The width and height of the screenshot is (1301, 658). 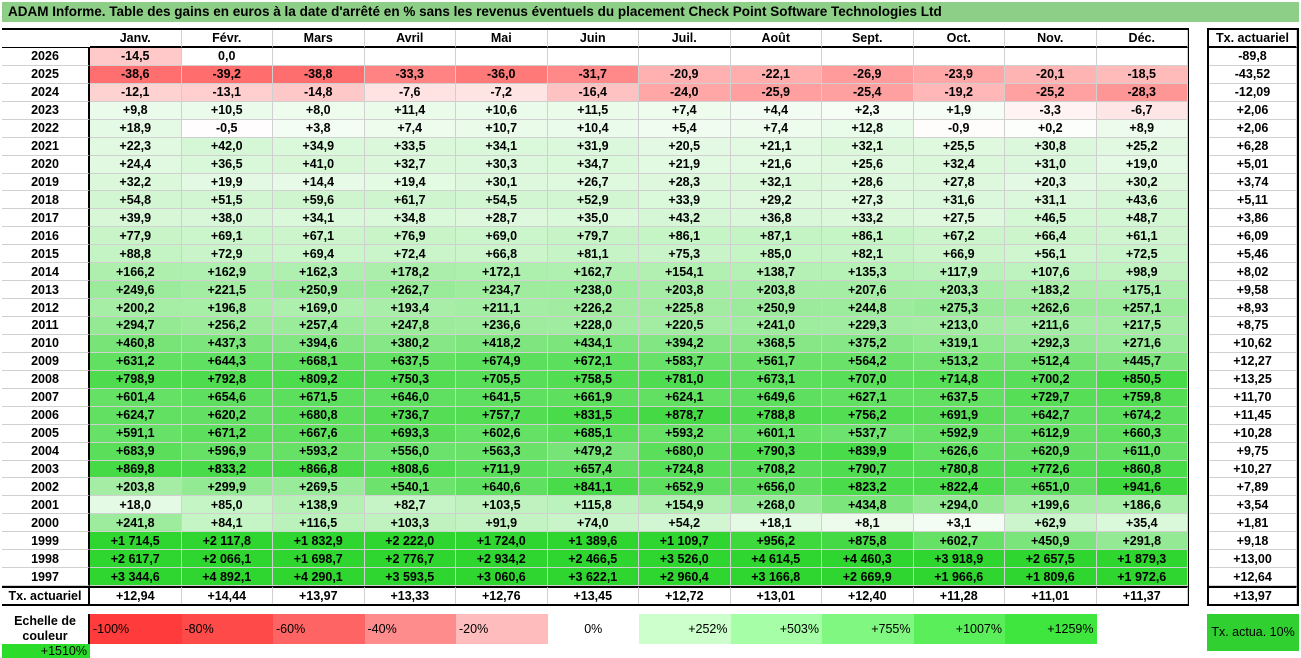 What do you see at coordinates (1051, 39) in the screenshot?
I see `month-header-11: Nov.` at bounding box center [1051, 39].